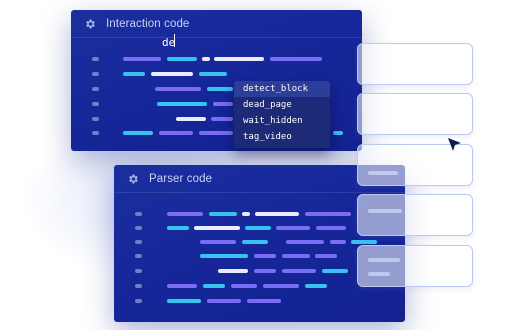 Image resolution: width=512 pixels, height=330 pixels. What do you see at coordinates (282, 121) in the screenshot?
I see `autocomplete-item: wait_hidden` at bounding box center [282, 121].